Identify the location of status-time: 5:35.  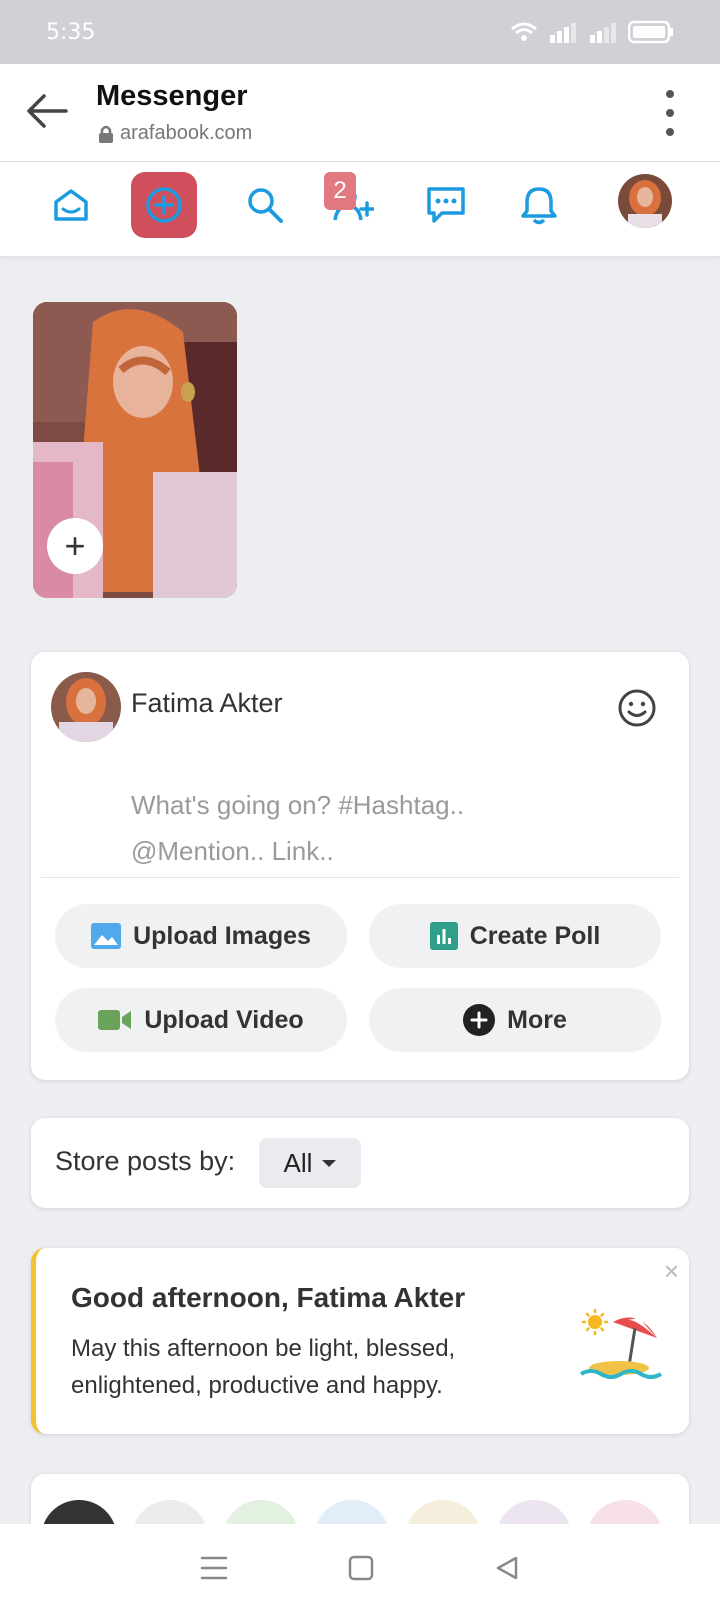
(71, 32).